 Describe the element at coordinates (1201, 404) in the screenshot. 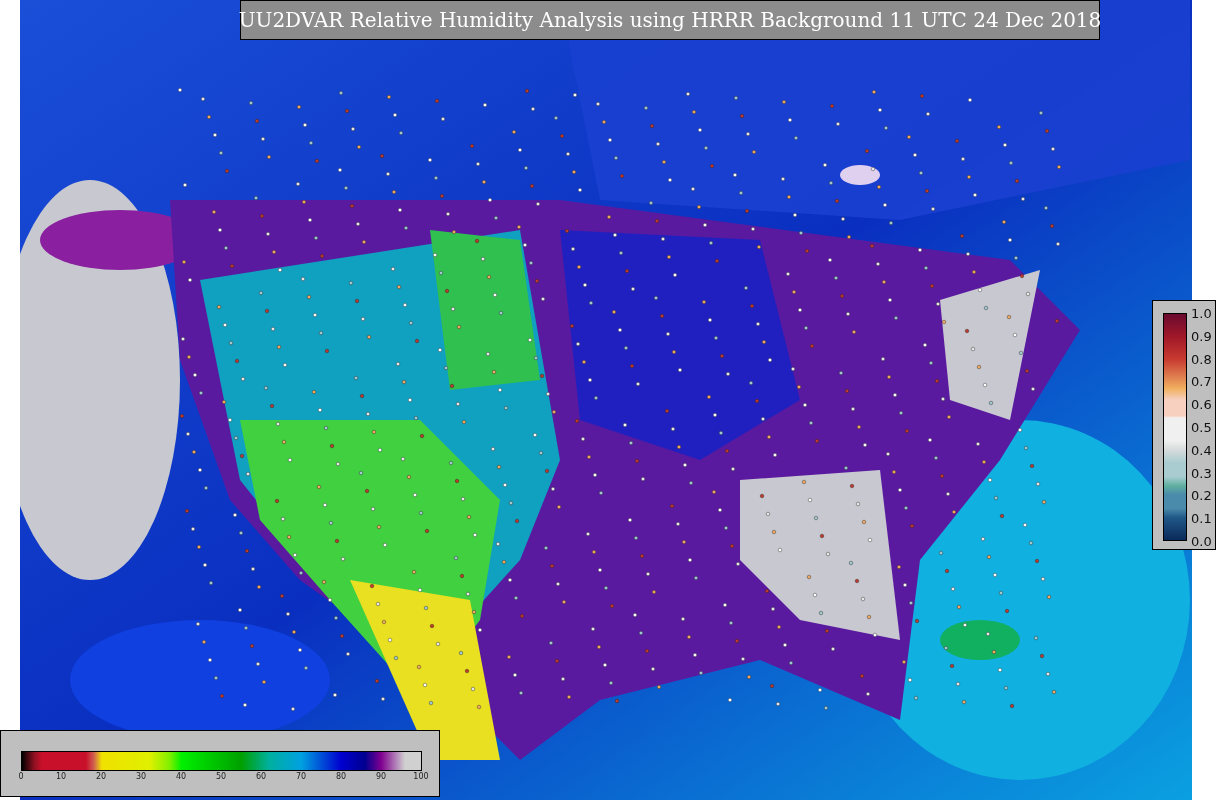

I see `colorbar-tick-label: 0.6` at that location.